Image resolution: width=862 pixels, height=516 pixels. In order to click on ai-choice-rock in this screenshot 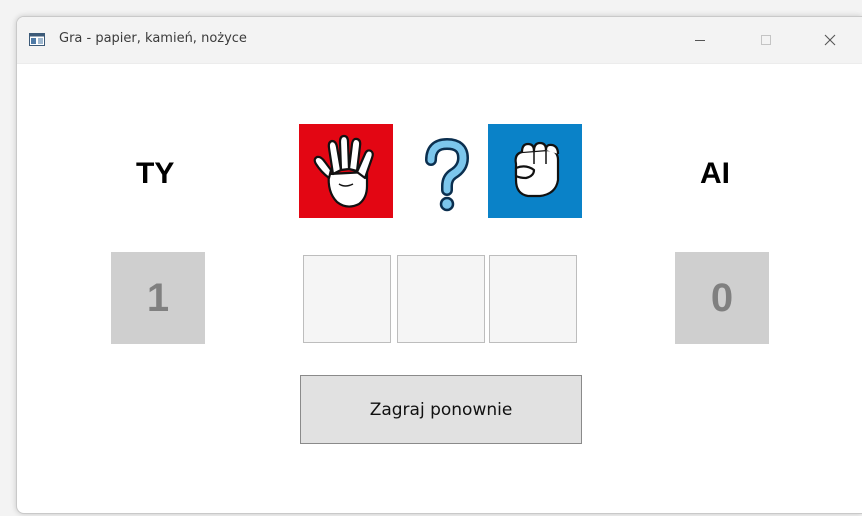, I will do `click(535, 171)`.